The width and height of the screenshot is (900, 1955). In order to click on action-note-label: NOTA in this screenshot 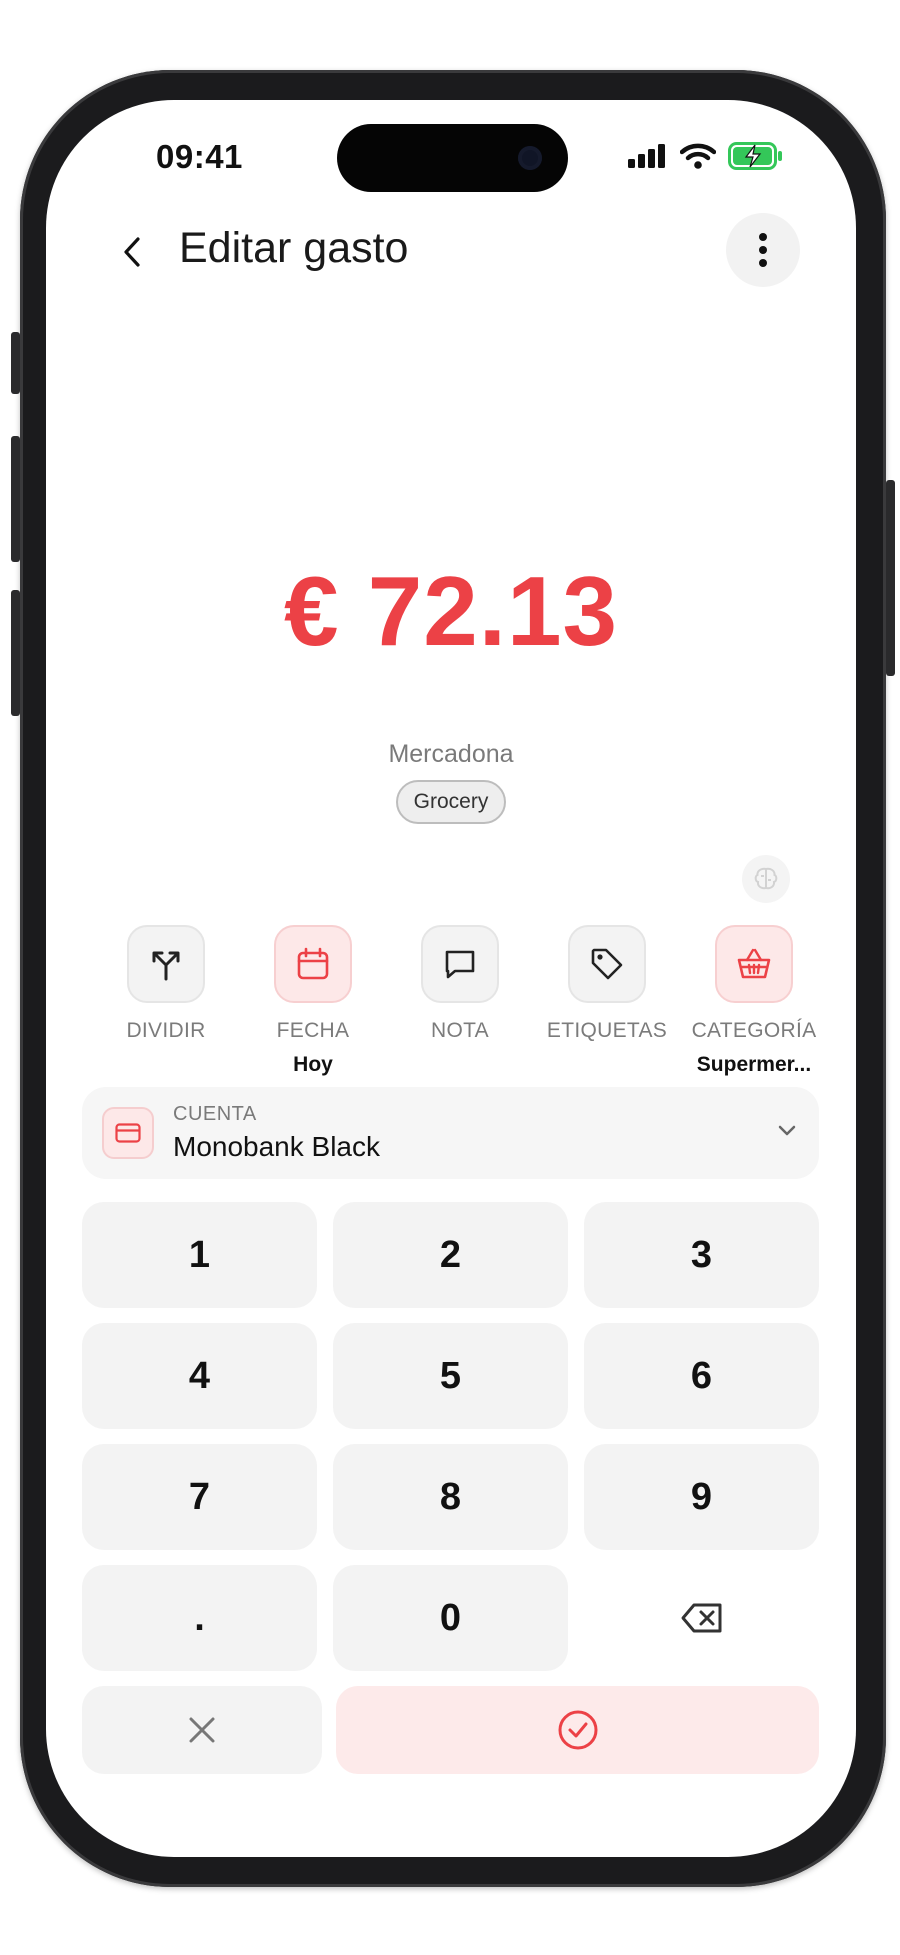, I will do `click(460, 1030)`.